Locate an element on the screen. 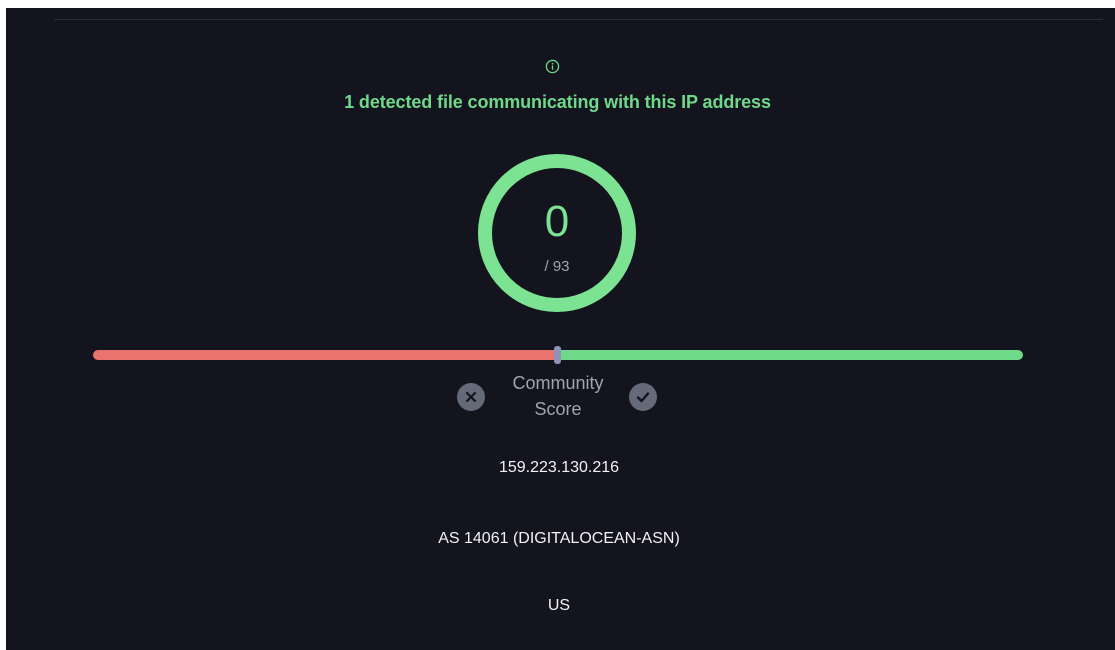 The width and height of the screenshot is (1115, 650). community-score-label: Community Score is located at coordinates (558, 396).